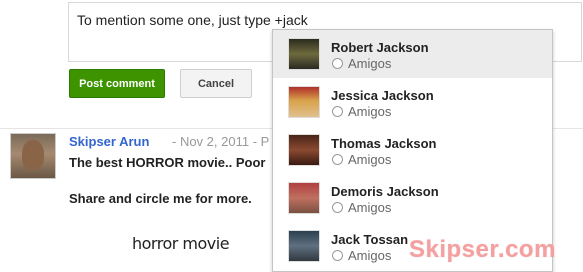 The width and height of the screenshot is (583, 272). Describe the element at coordinates (160, 198) in the screenshot. I see `post-text-line2: Share and circle me for more.` at that location.